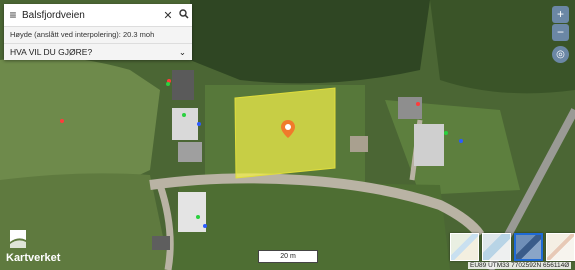 The height and width of the screenshot is (270, 575). I want to click on chevron-down-icon: ⌄, so click(182, 51).